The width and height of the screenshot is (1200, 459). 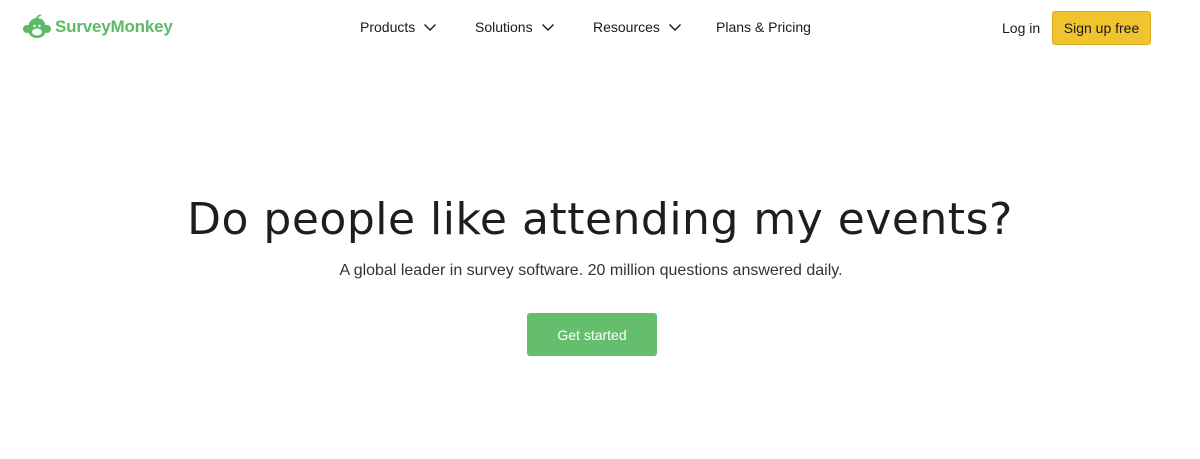 I want to click on nav-resources: Resources, so click(x=637, y=27).